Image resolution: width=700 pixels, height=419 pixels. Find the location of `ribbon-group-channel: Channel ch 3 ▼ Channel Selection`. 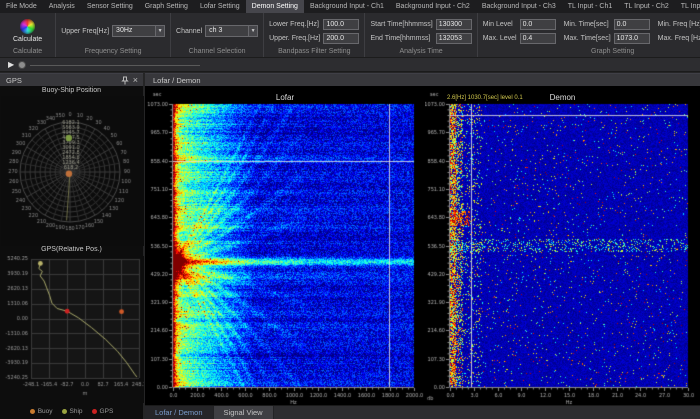

ribbon-group-channel: Channel ch 3 ▼ Channel Selection is located at coordinates (218, 35).